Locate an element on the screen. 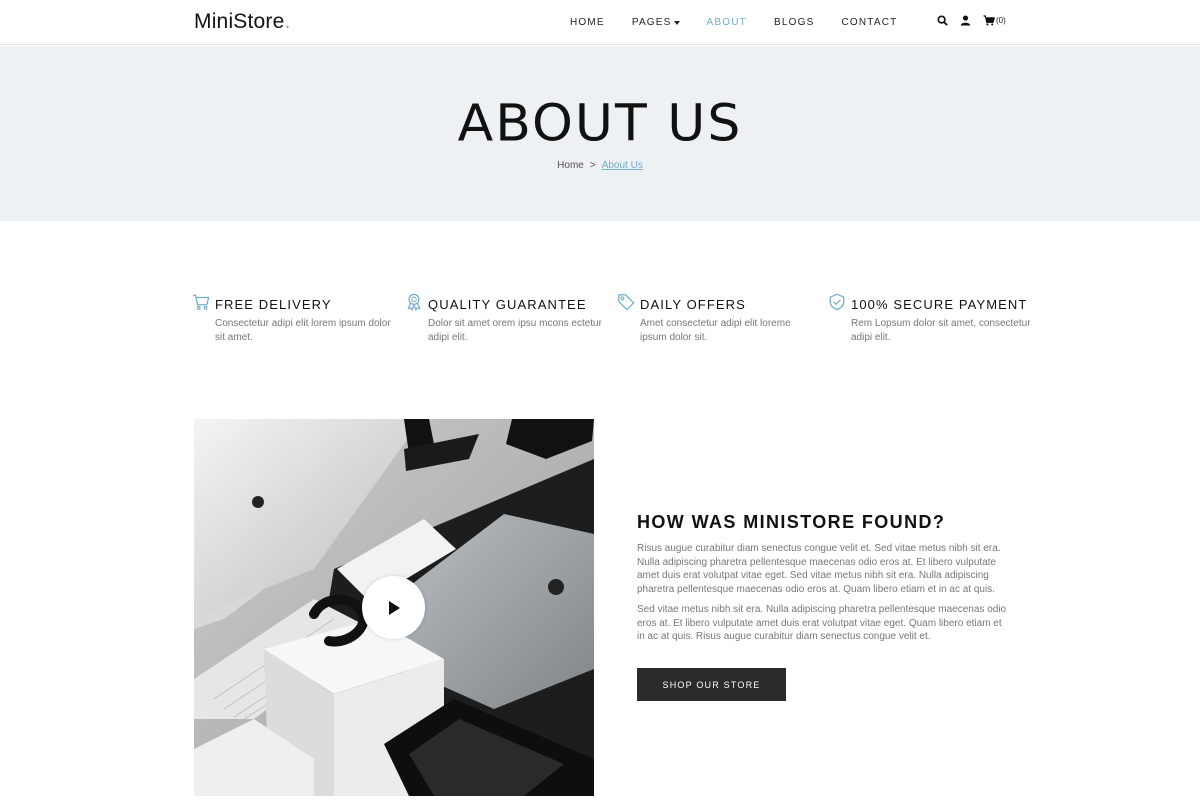 This screenshot has width=1200, height=800. shop-our-store-button: SHOP OUR STORE is located at coordinates (711, 684).